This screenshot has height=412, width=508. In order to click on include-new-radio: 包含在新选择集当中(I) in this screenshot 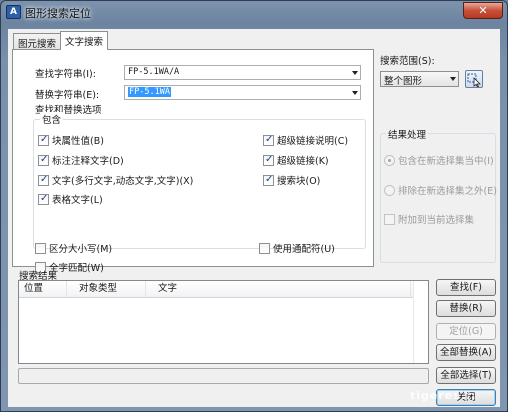, I will do `click(439, 160)`.